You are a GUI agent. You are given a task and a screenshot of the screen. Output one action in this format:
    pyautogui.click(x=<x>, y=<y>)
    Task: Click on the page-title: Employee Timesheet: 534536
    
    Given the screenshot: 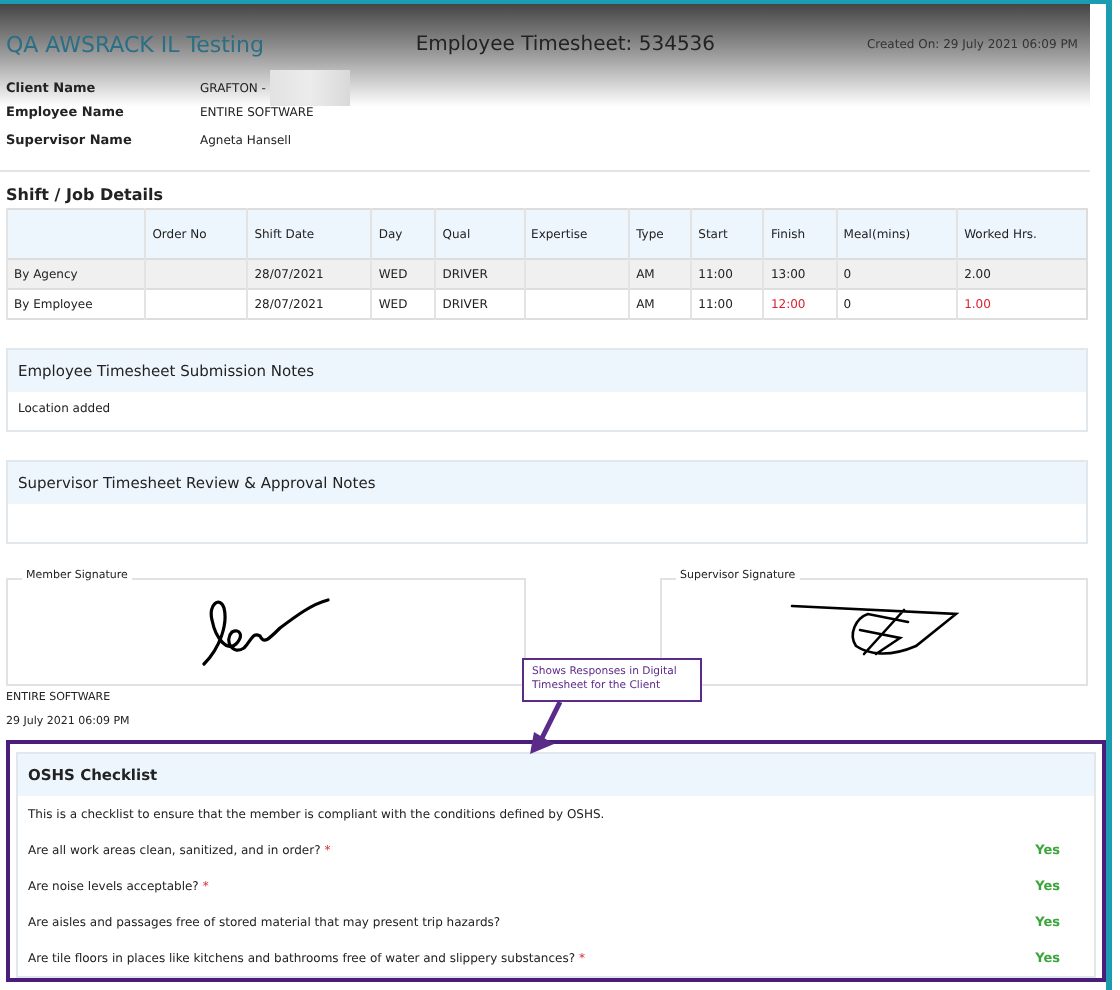 What is the action you would take?
    pyautogui.click(x=565, y=45)
    